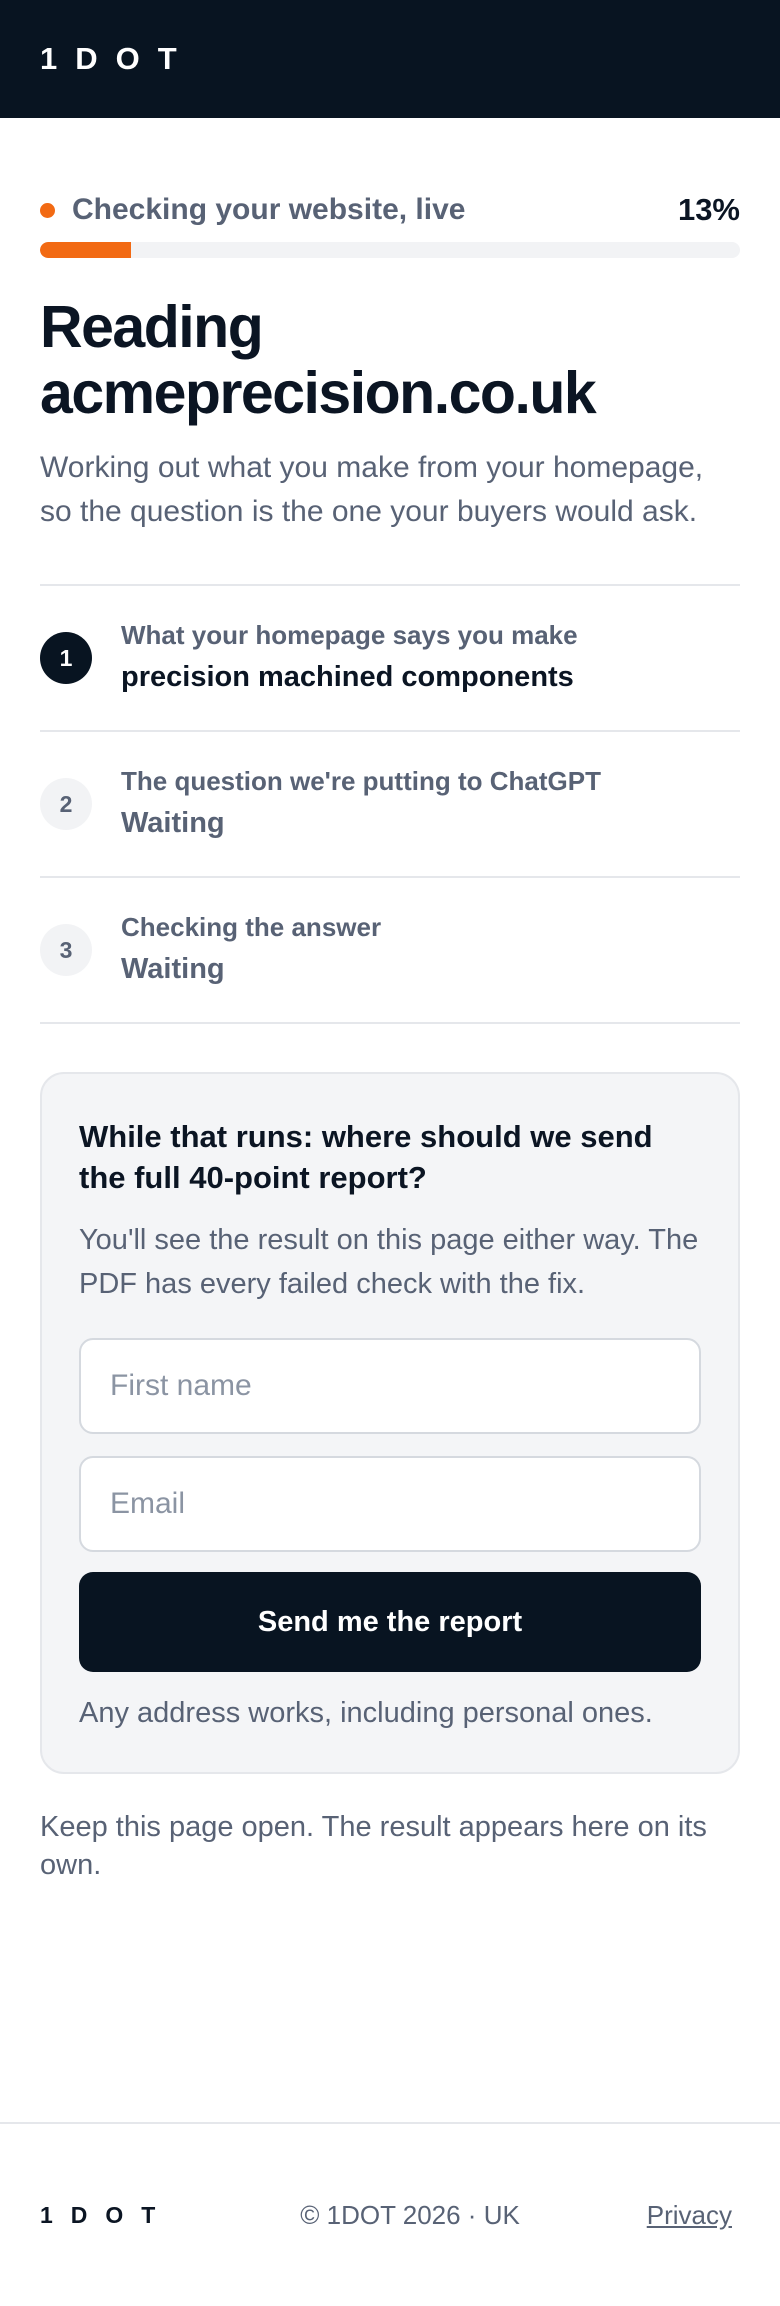 The height and width of the screenshot is (2306, 780). I want to click on status: Checking your website, live, so click(252, 210).